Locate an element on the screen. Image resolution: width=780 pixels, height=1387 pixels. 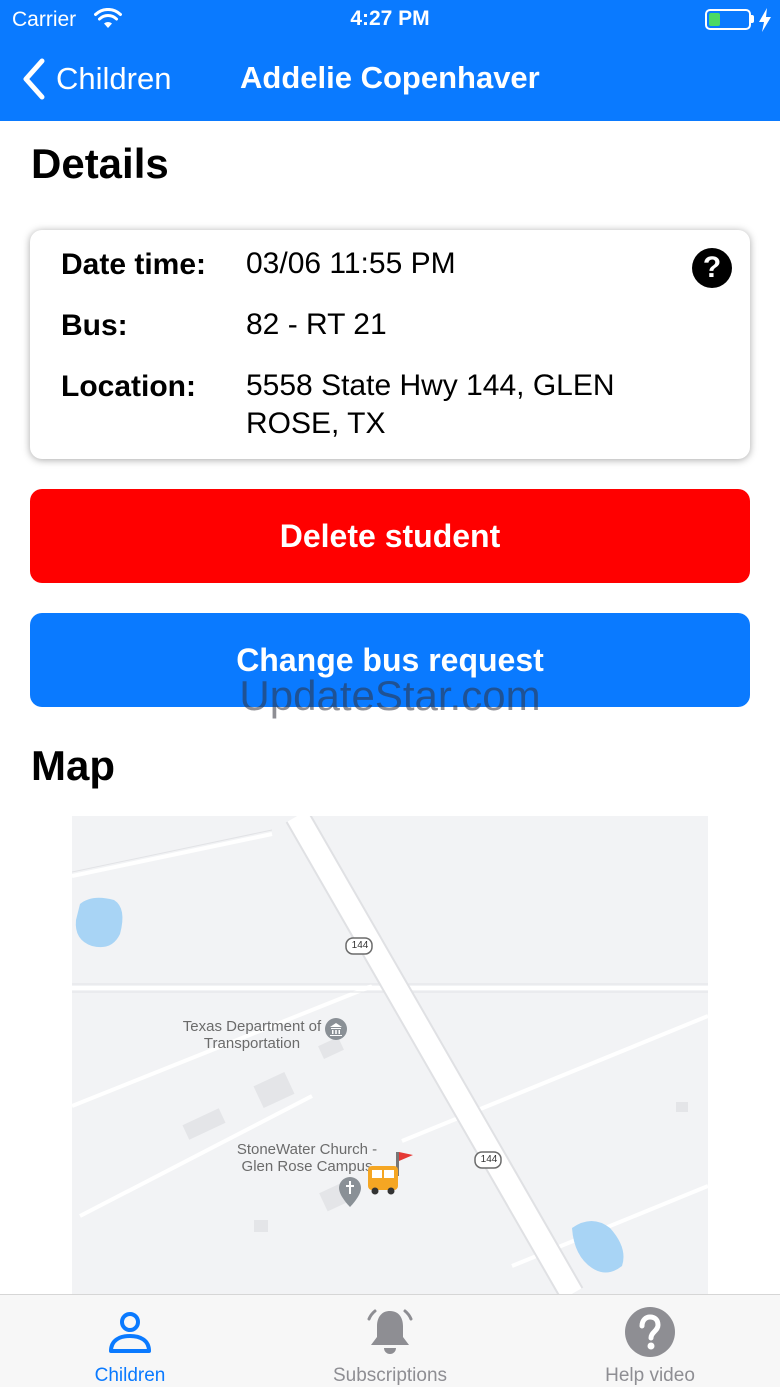
status-time: 4:27 PM is located at coordinates (390, 18).